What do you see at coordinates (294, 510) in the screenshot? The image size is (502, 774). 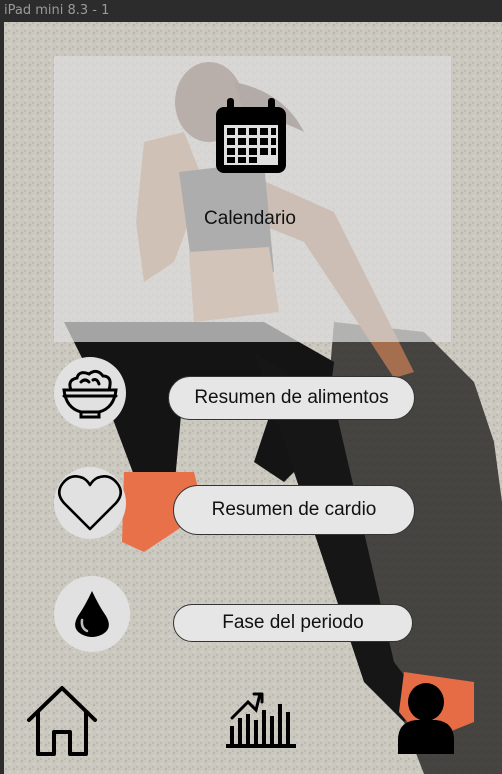 I see `cardio-summary-button: Resumen de cardio` at bounding box center [294, 510].